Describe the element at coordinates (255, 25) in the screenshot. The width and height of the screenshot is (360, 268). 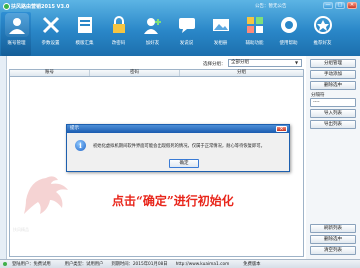
I see `assist-icon` at that location.